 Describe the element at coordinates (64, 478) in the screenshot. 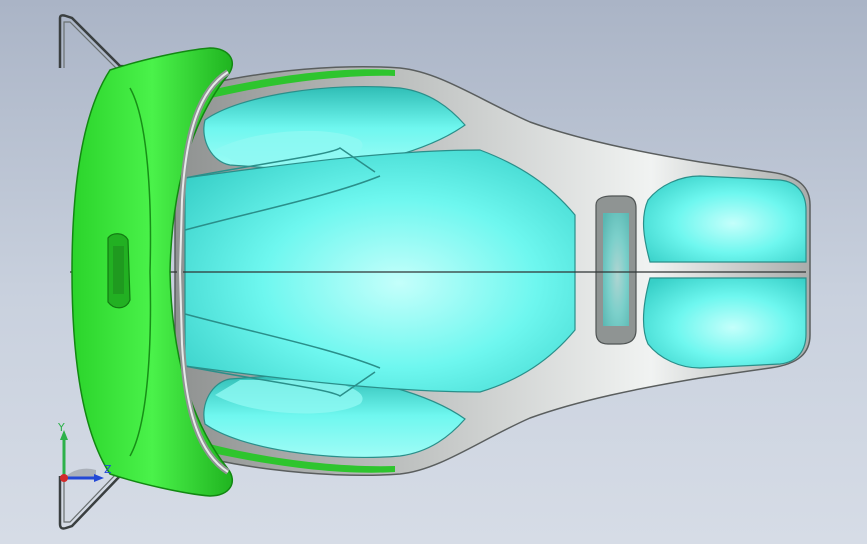

I see `triad-origin-icon` at that location.